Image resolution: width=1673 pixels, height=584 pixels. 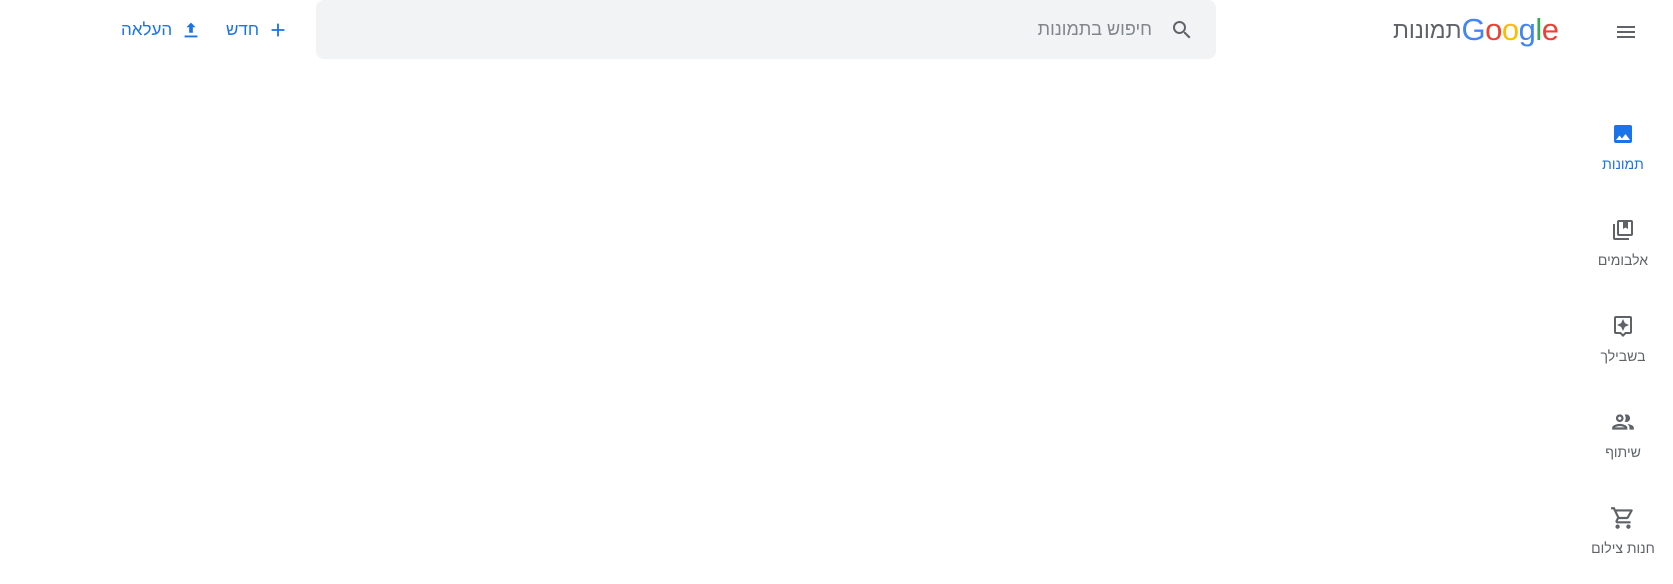 I want to click on nav-item-photos: תמונות, so click(x=1623, y=160).